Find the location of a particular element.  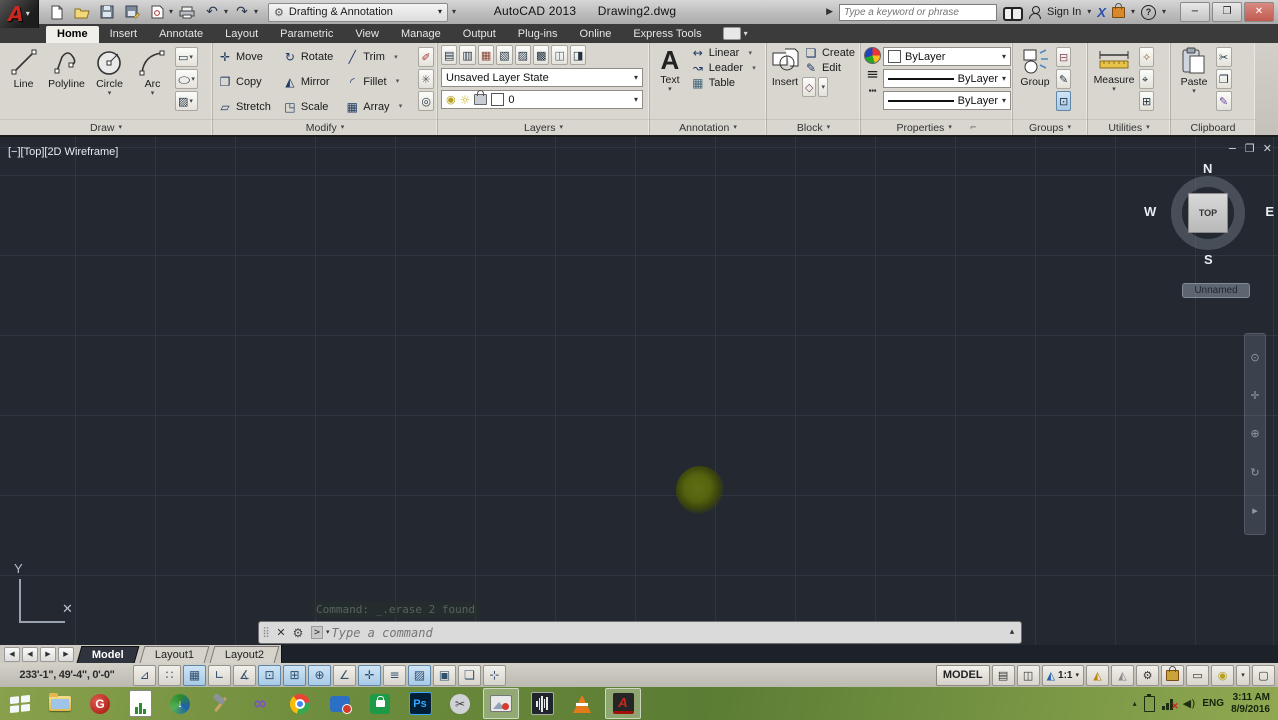

hatch-button: ▨ ▾ is located at coordinates (186, 101).